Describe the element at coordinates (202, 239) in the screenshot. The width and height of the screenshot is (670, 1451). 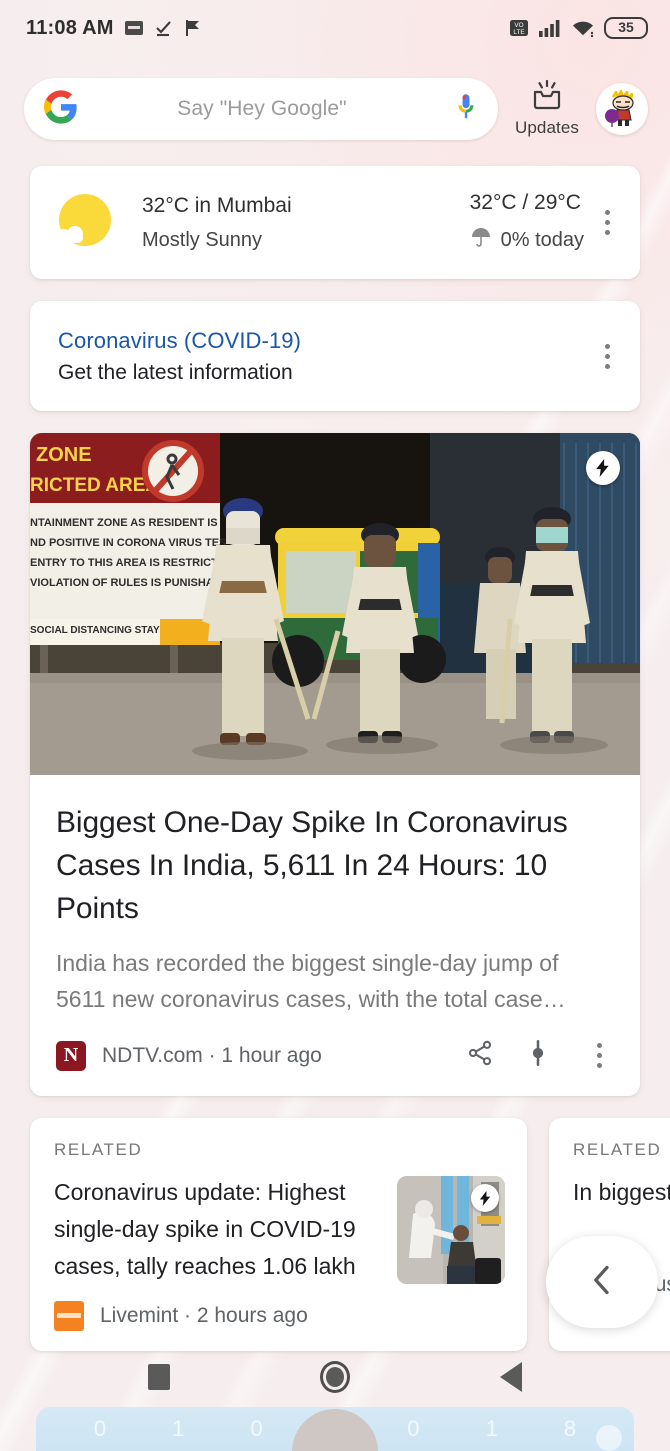
I see `weather-condition: Mostly Sunny` at that location.